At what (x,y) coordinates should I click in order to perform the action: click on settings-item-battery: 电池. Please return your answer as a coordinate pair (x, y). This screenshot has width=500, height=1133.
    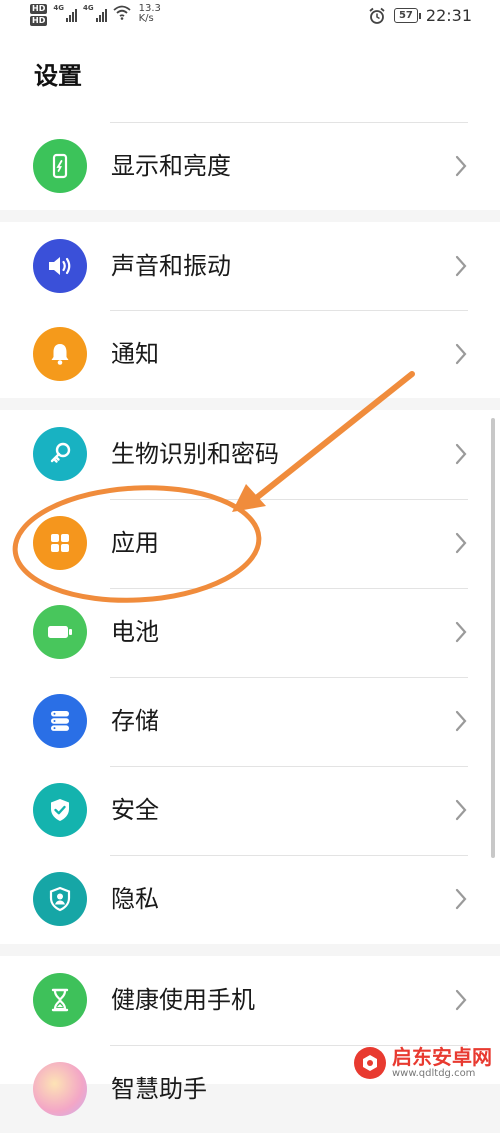
    Looking at the image, I should click on (250, 632).